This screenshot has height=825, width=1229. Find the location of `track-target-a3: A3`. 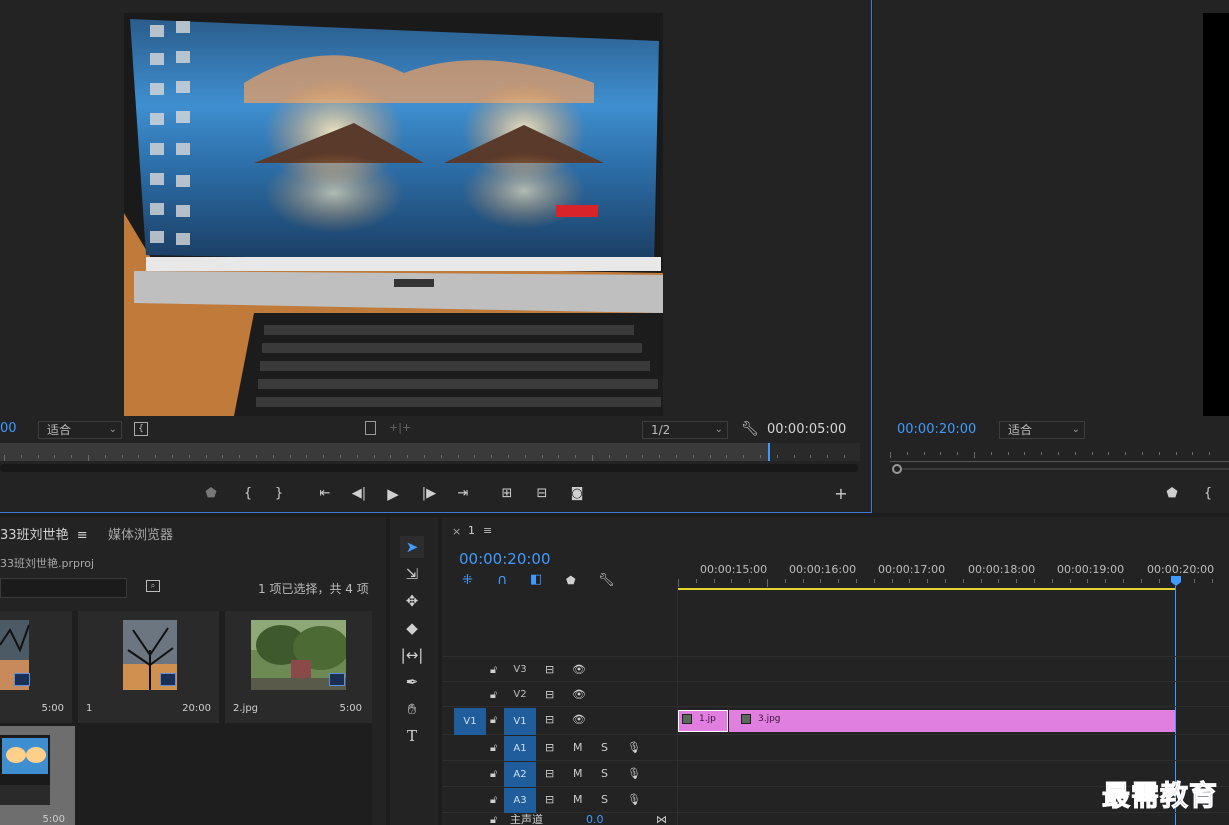

track-target-a3: A3 is located at coordinates (520, 800).